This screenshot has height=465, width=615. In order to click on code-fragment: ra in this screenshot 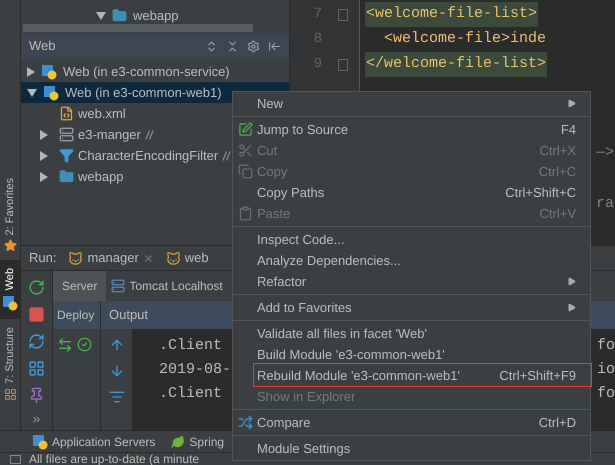, I will do `click(605, 204)`.